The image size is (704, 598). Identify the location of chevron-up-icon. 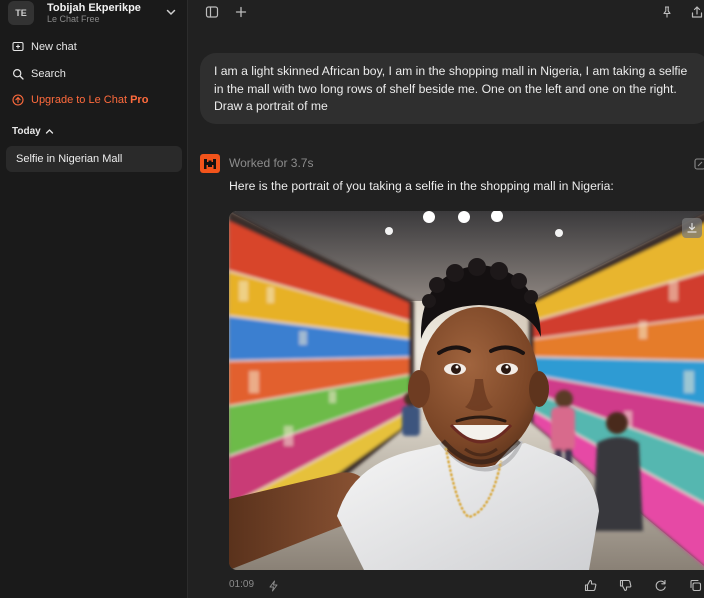
(49, 131).